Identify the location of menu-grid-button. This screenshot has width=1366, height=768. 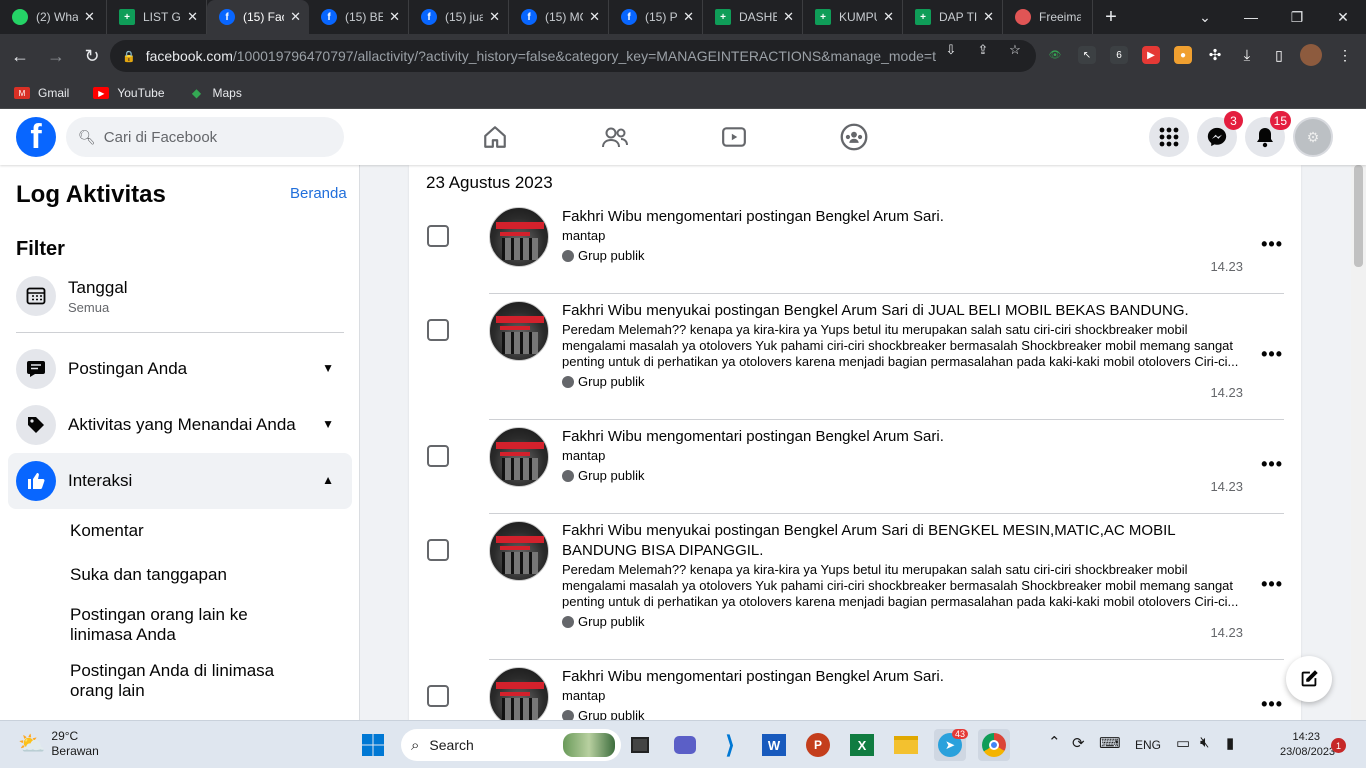
(1169, 137).